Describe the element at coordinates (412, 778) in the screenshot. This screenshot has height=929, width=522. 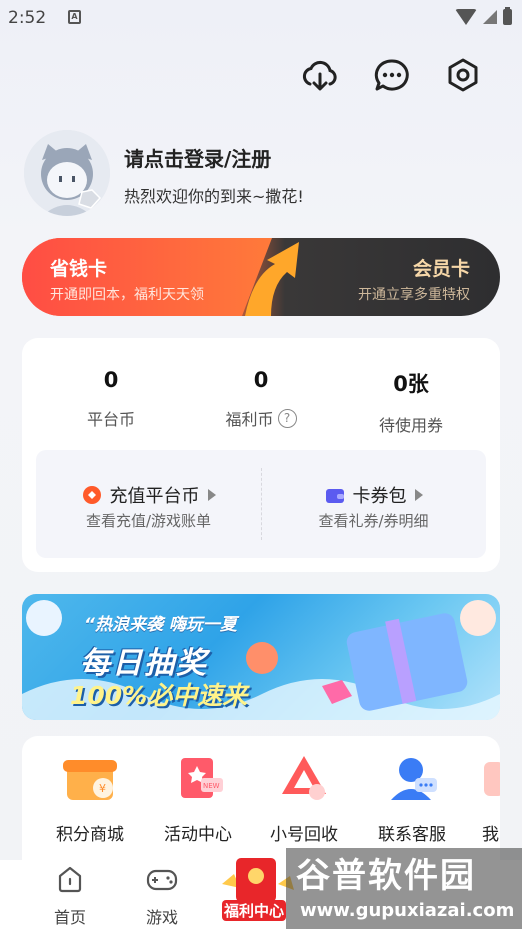
I see `customer-service-icon` at that location.